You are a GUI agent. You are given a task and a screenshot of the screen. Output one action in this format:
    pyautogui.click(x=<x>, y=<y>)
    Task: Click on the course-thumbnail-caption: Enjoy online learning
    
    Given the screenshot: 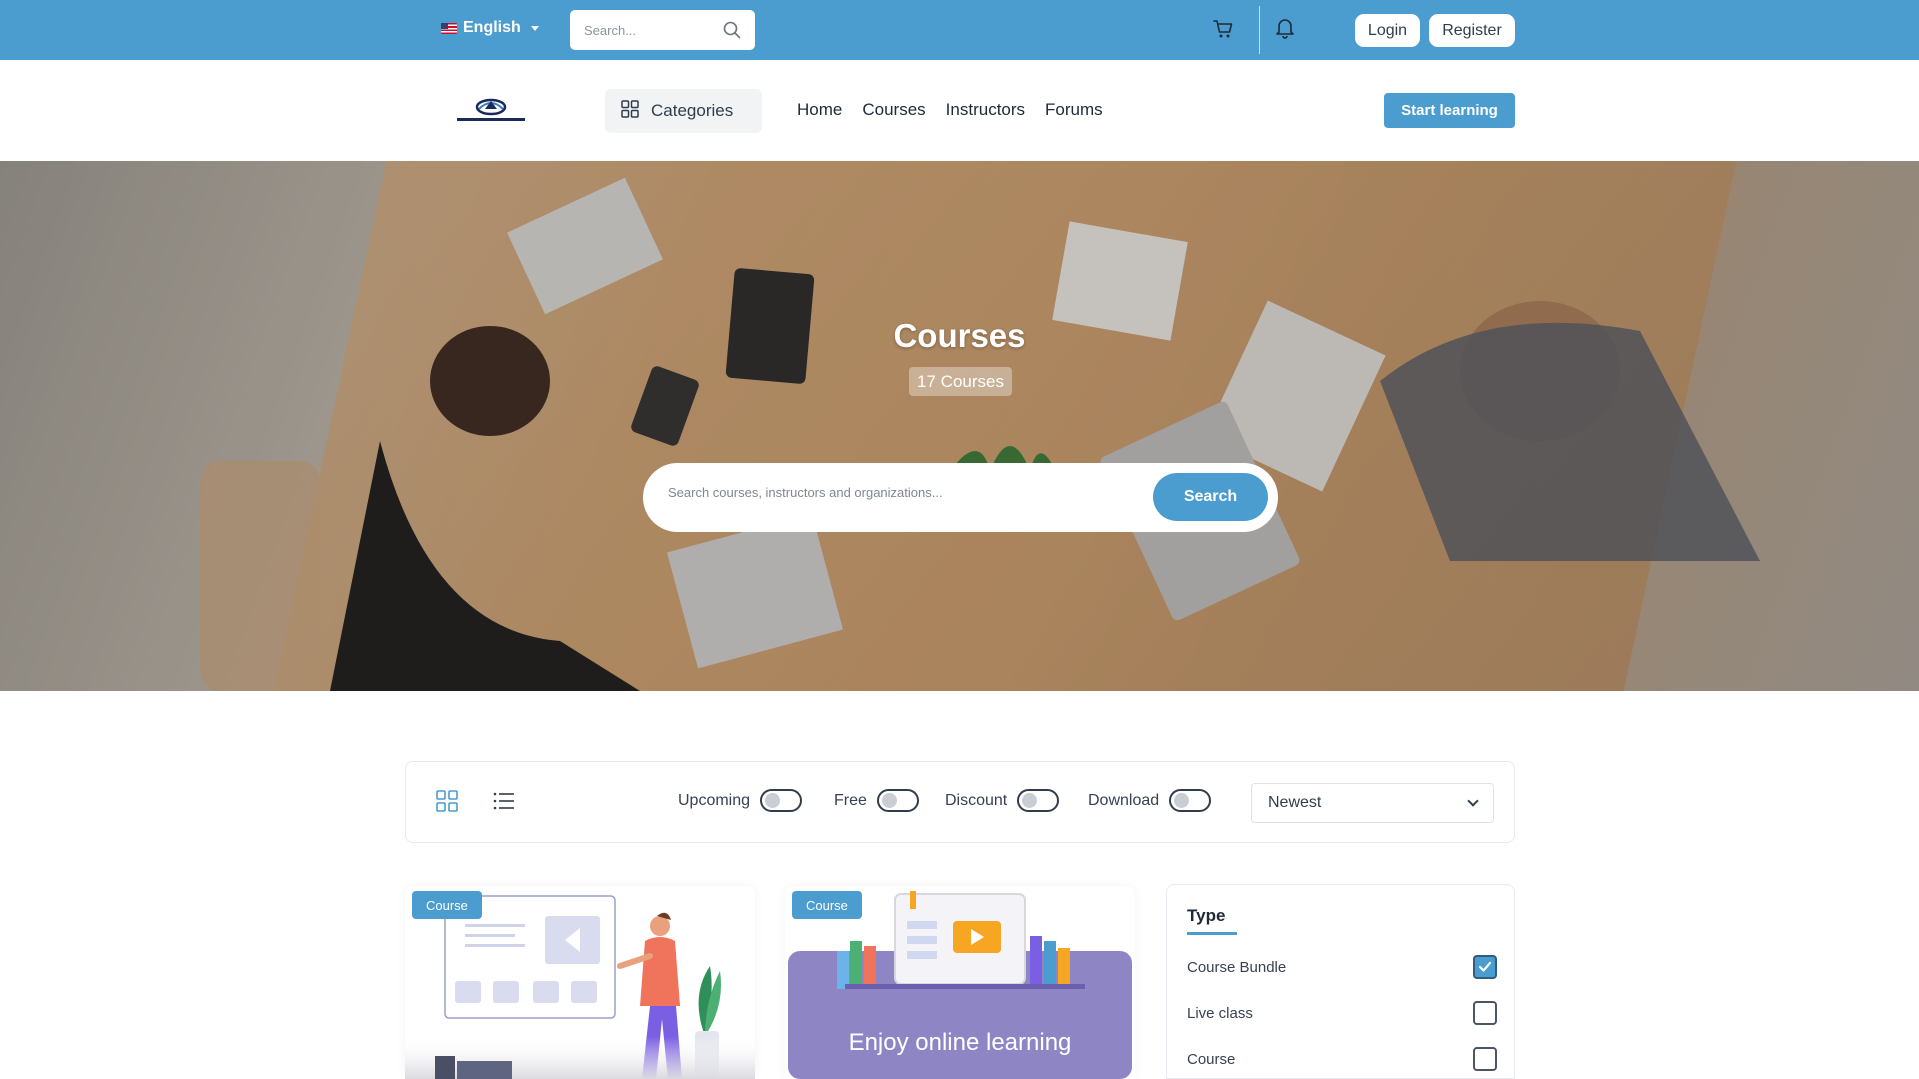 What is the action you would take?
    pyautogui.click(x=960, y=1042)
    